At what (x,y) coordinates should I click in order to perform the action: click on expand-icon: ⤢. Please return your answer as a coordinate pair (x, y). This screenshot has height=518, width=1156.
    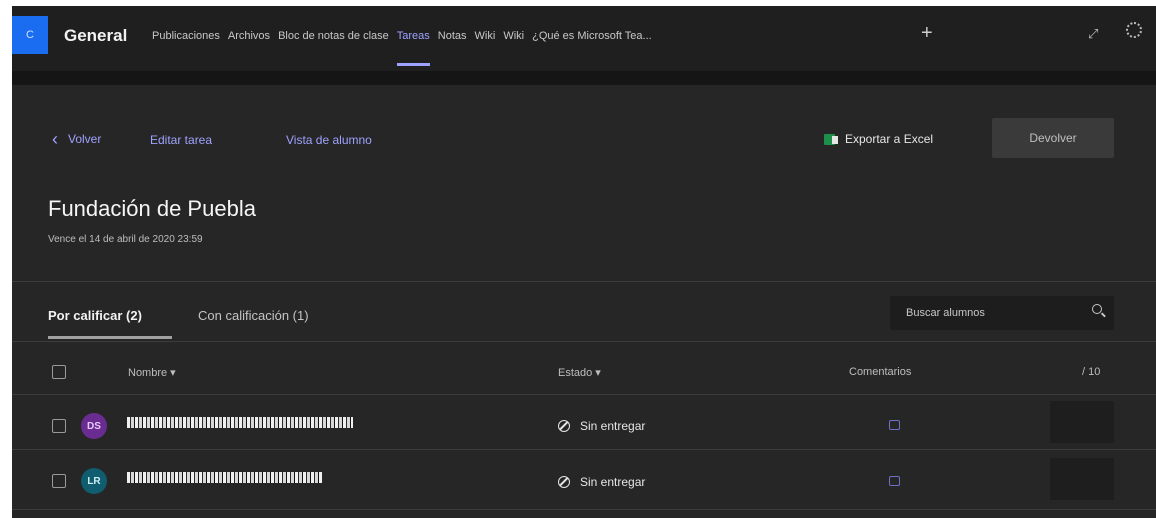
    Looking at the image, I should click on (1093, 34).